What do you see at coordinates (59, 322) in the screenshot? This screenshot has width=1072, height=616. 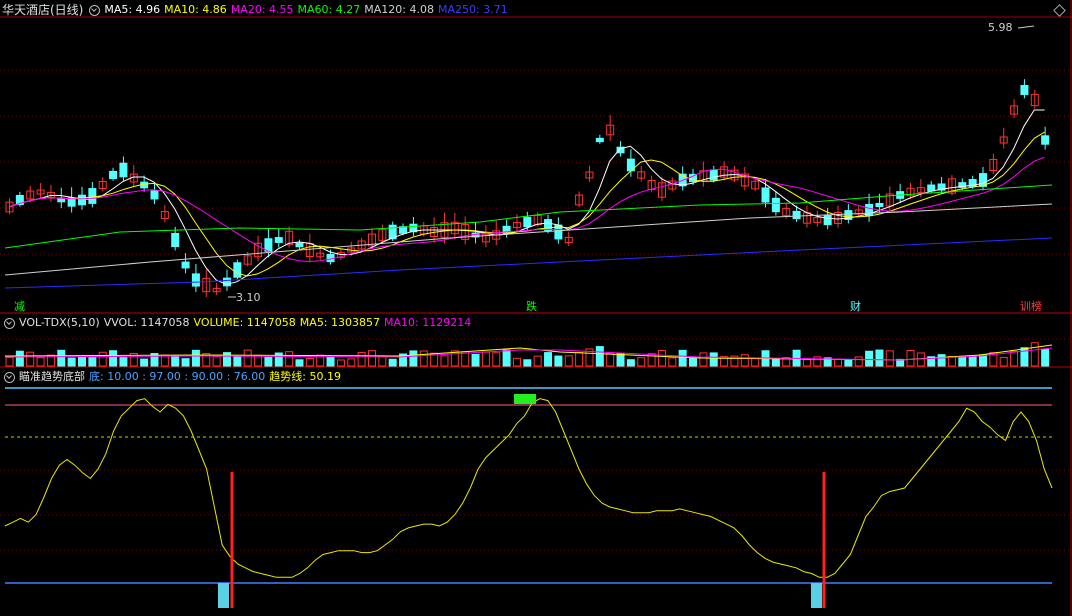 I see `volume-label-0: VOL-TDX(5,10)` at bounding box center [59, 322].